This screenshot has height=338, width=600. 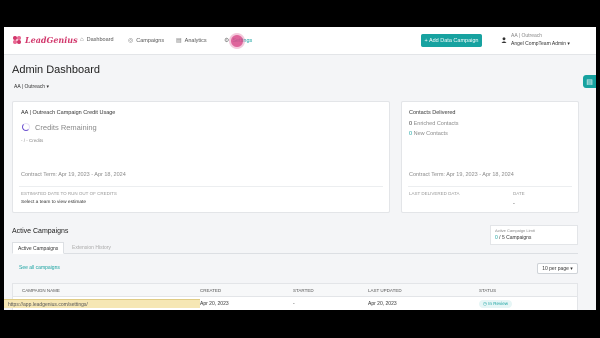 I want to click on add-data-campaign-label: + Add Data Campaign, so click(x=451, y=40).